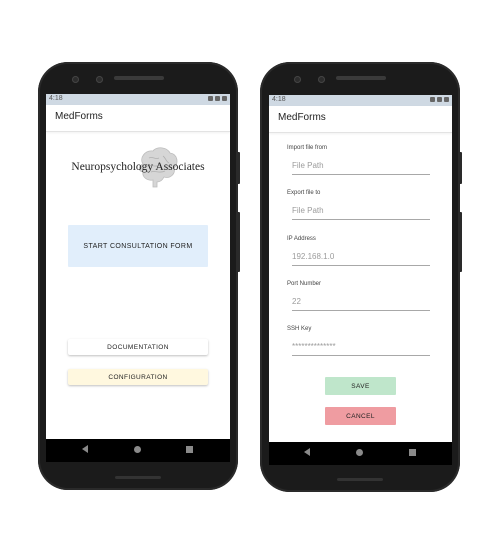 This screenshot has height=553, width=500. What do you see at coordinates (358, 251) in the screenshot?
I see `ip-address-field: IP Address 192.168.1.0` at bounding box center [358, 251].